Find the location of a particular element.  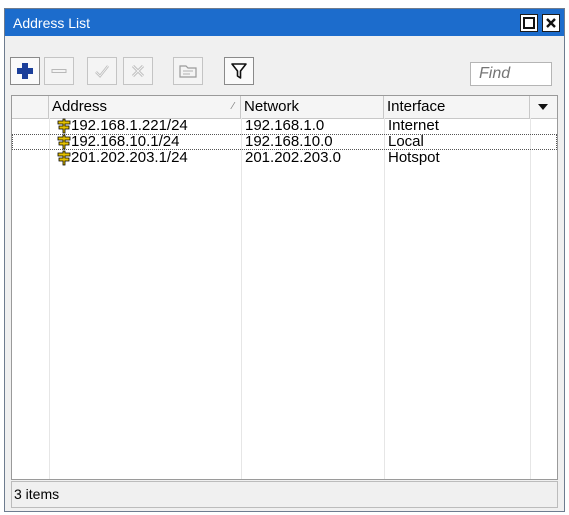

enable-icon is located at coordinates (102, 71).